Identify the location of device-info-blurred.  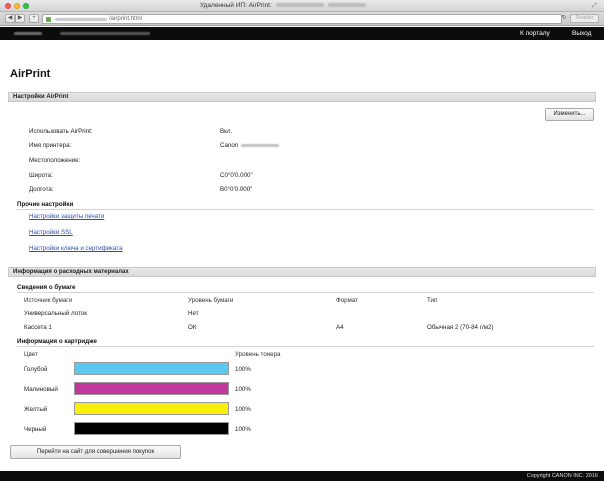
(105, 33).